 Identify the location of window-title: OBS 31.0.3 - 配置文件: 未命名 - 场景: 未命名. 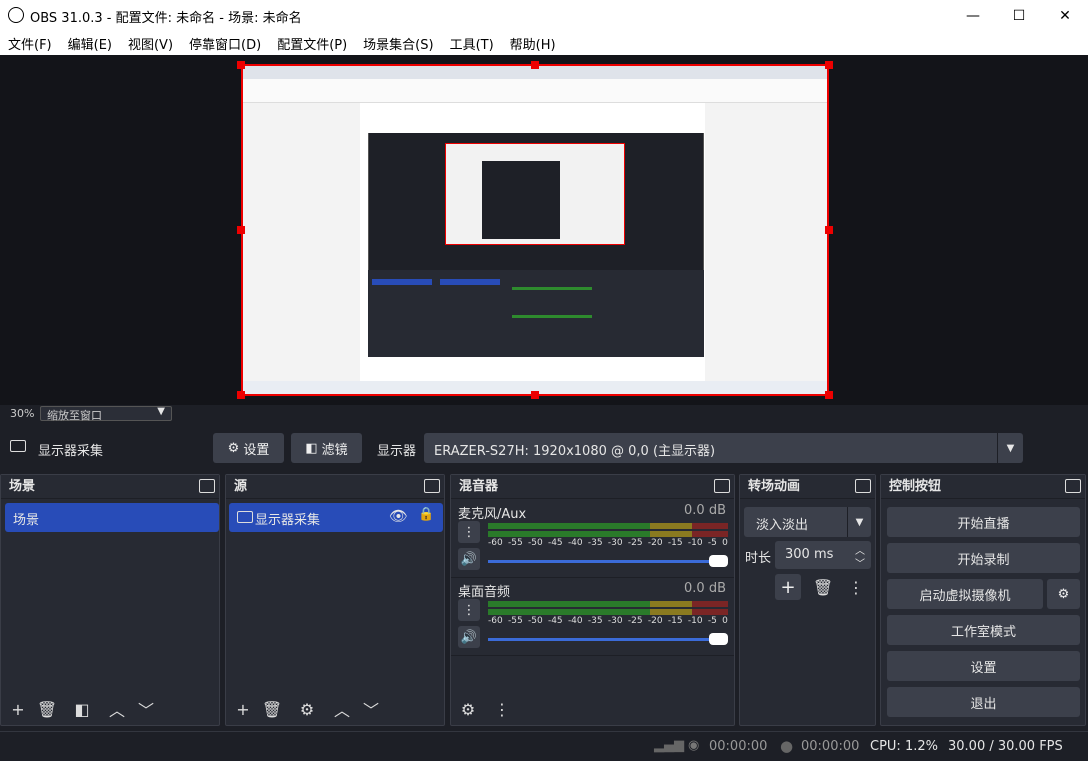
(166, 18).